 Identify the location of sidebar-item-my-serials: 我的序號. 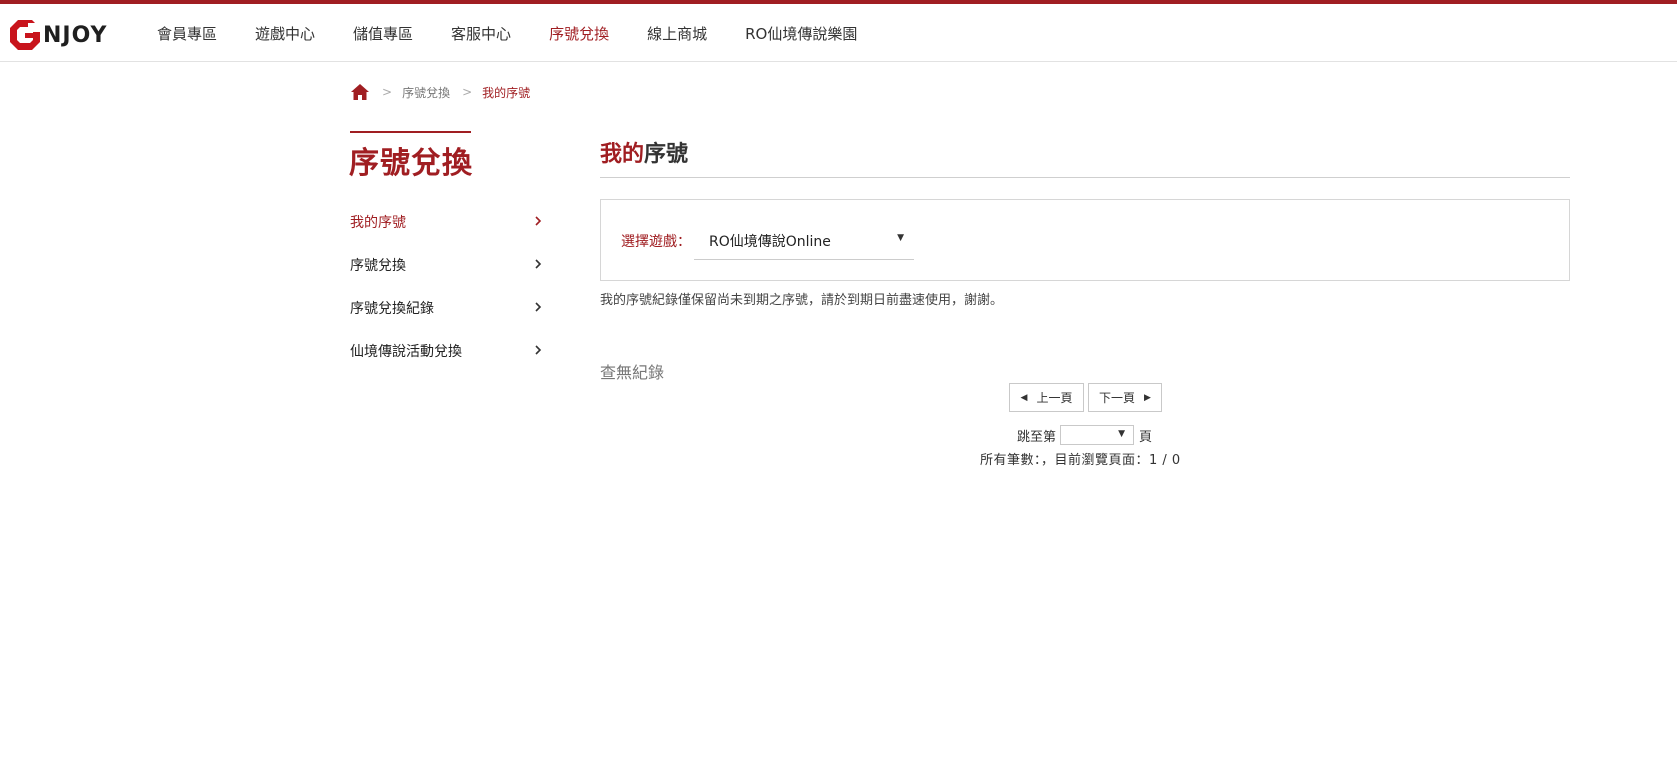
(450, 221).